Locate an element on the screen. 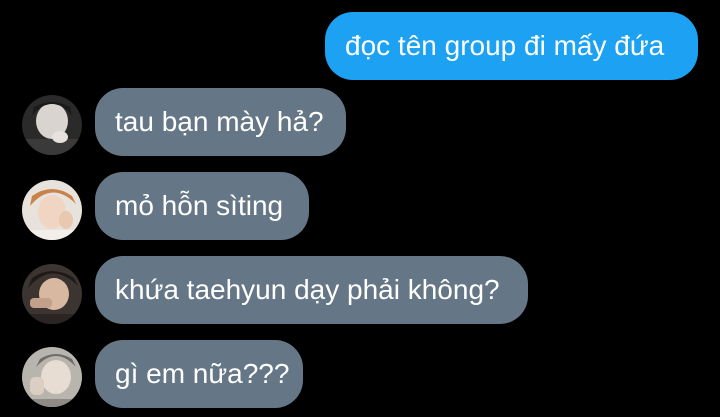  message-text: khứa taehyun dạy phải không? is located at coordinates (307, 289).